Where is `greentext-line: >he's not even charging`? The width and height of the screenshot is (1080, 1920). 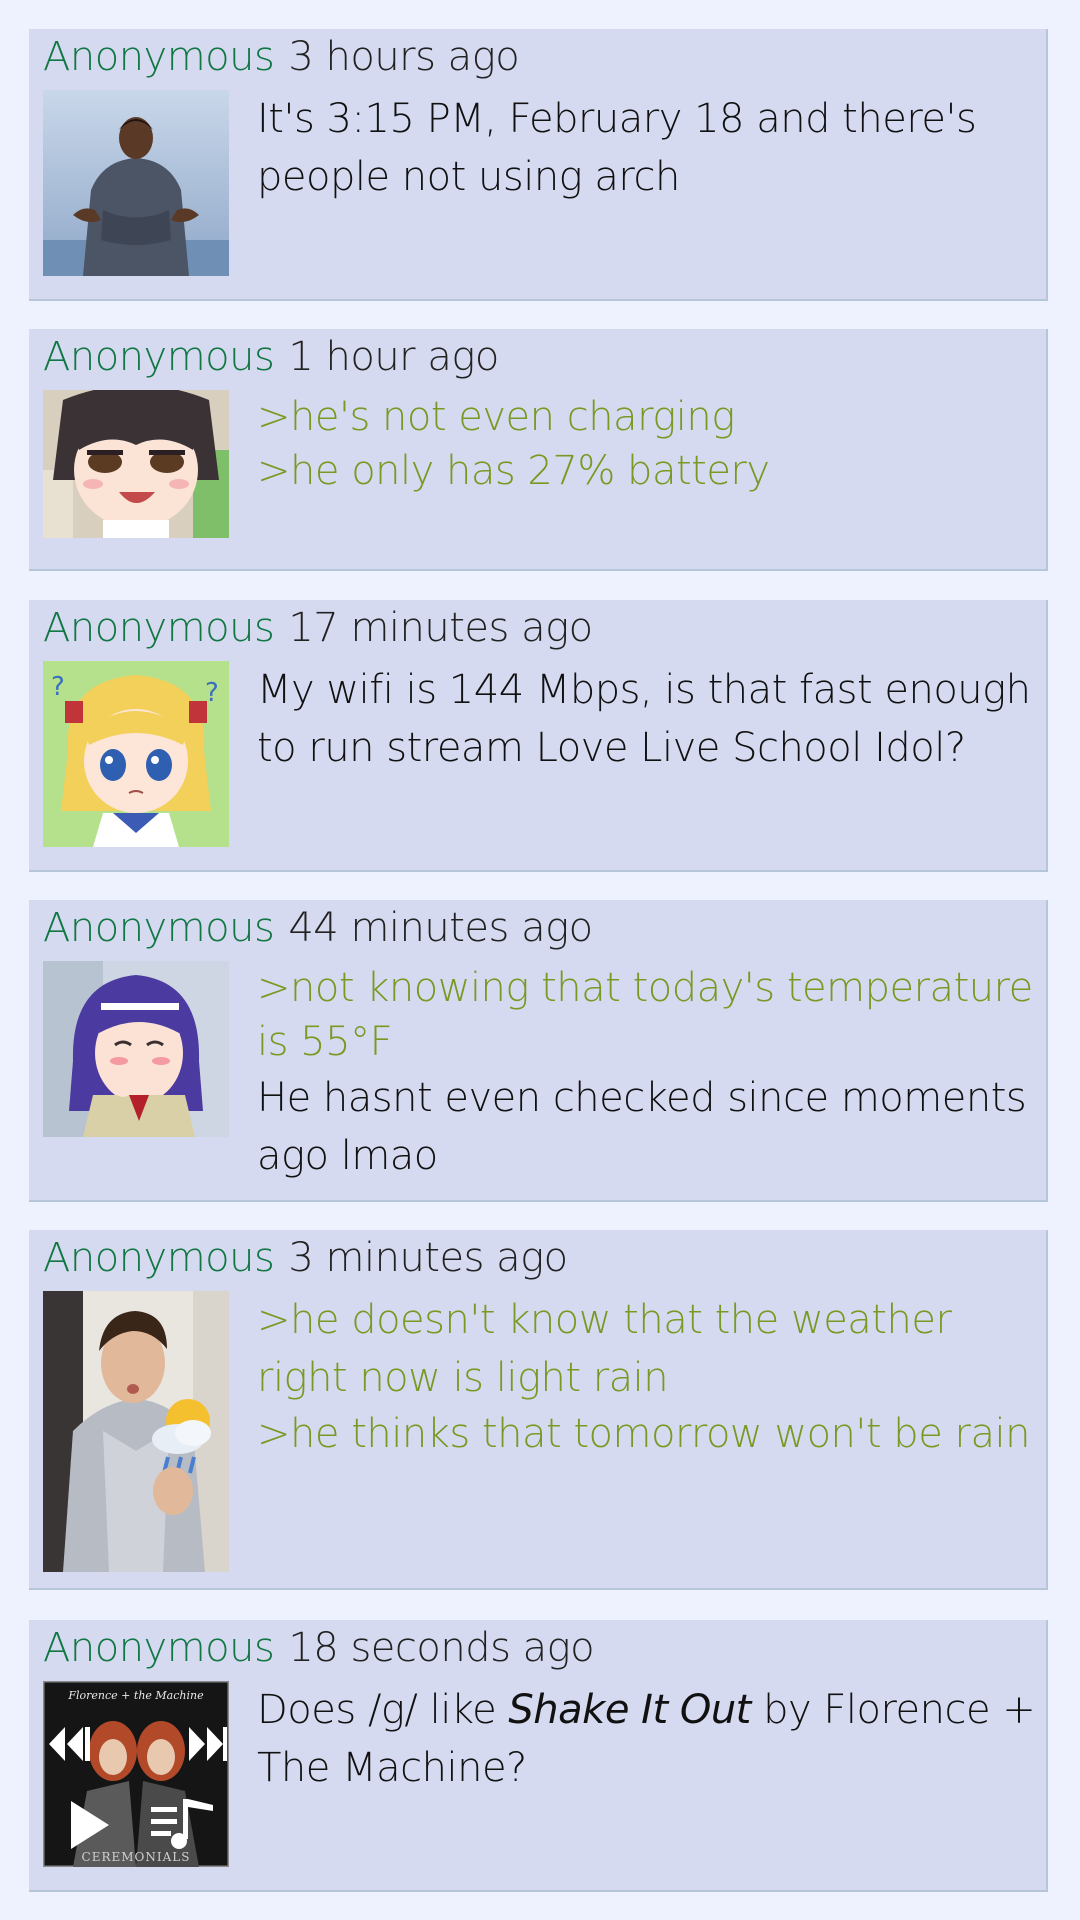 greentext-line: >he's not even charging is located at coordinates (496, 417).